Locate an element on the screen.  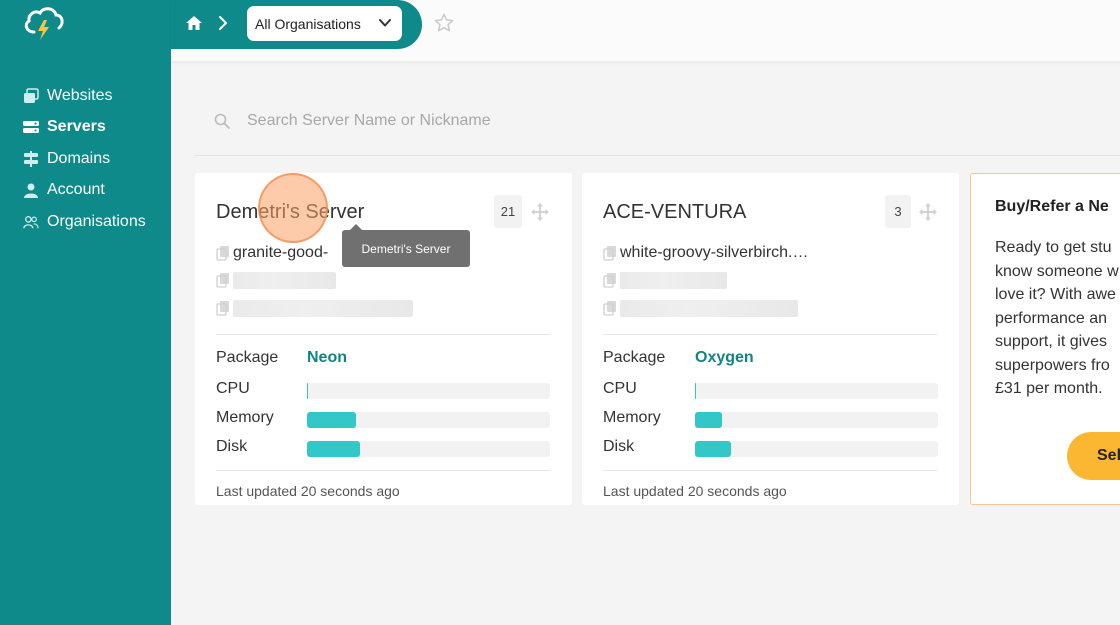
sidebar-item-websites: Websites is located at coordinates (85, 96).